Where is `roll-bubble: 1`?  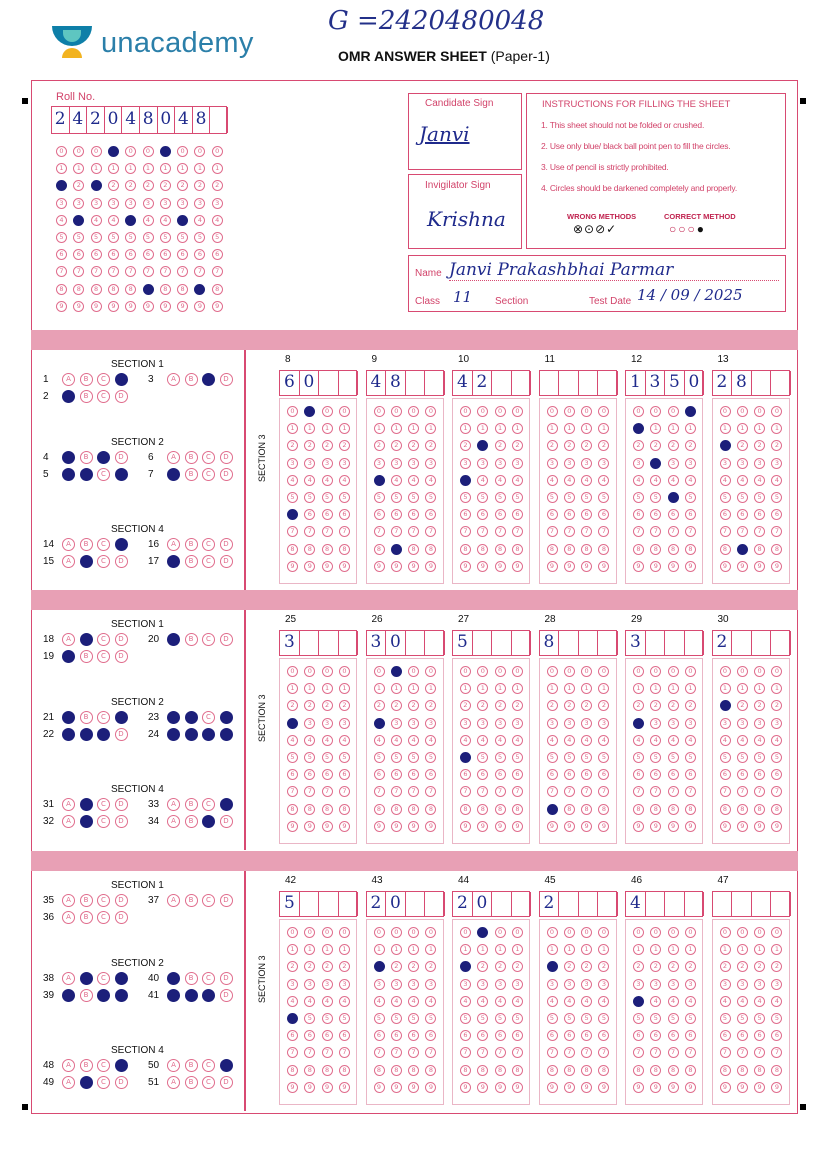
roll-bubble: 1 is located at coordinates (217, 169).